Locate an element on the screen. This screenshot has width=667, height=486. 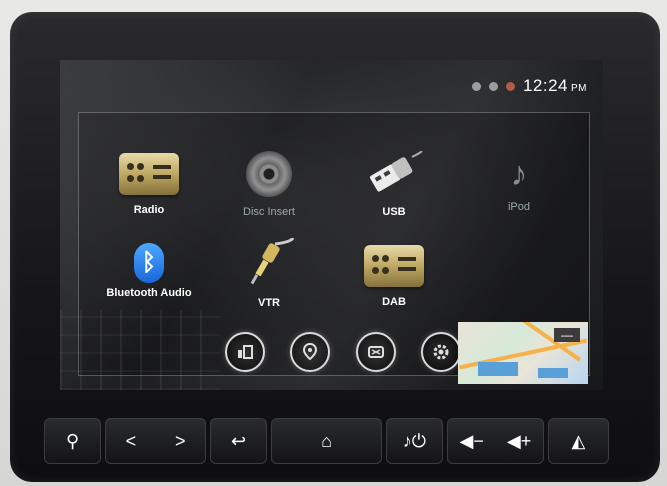
connection-icon is located at coordinates (493, 86).